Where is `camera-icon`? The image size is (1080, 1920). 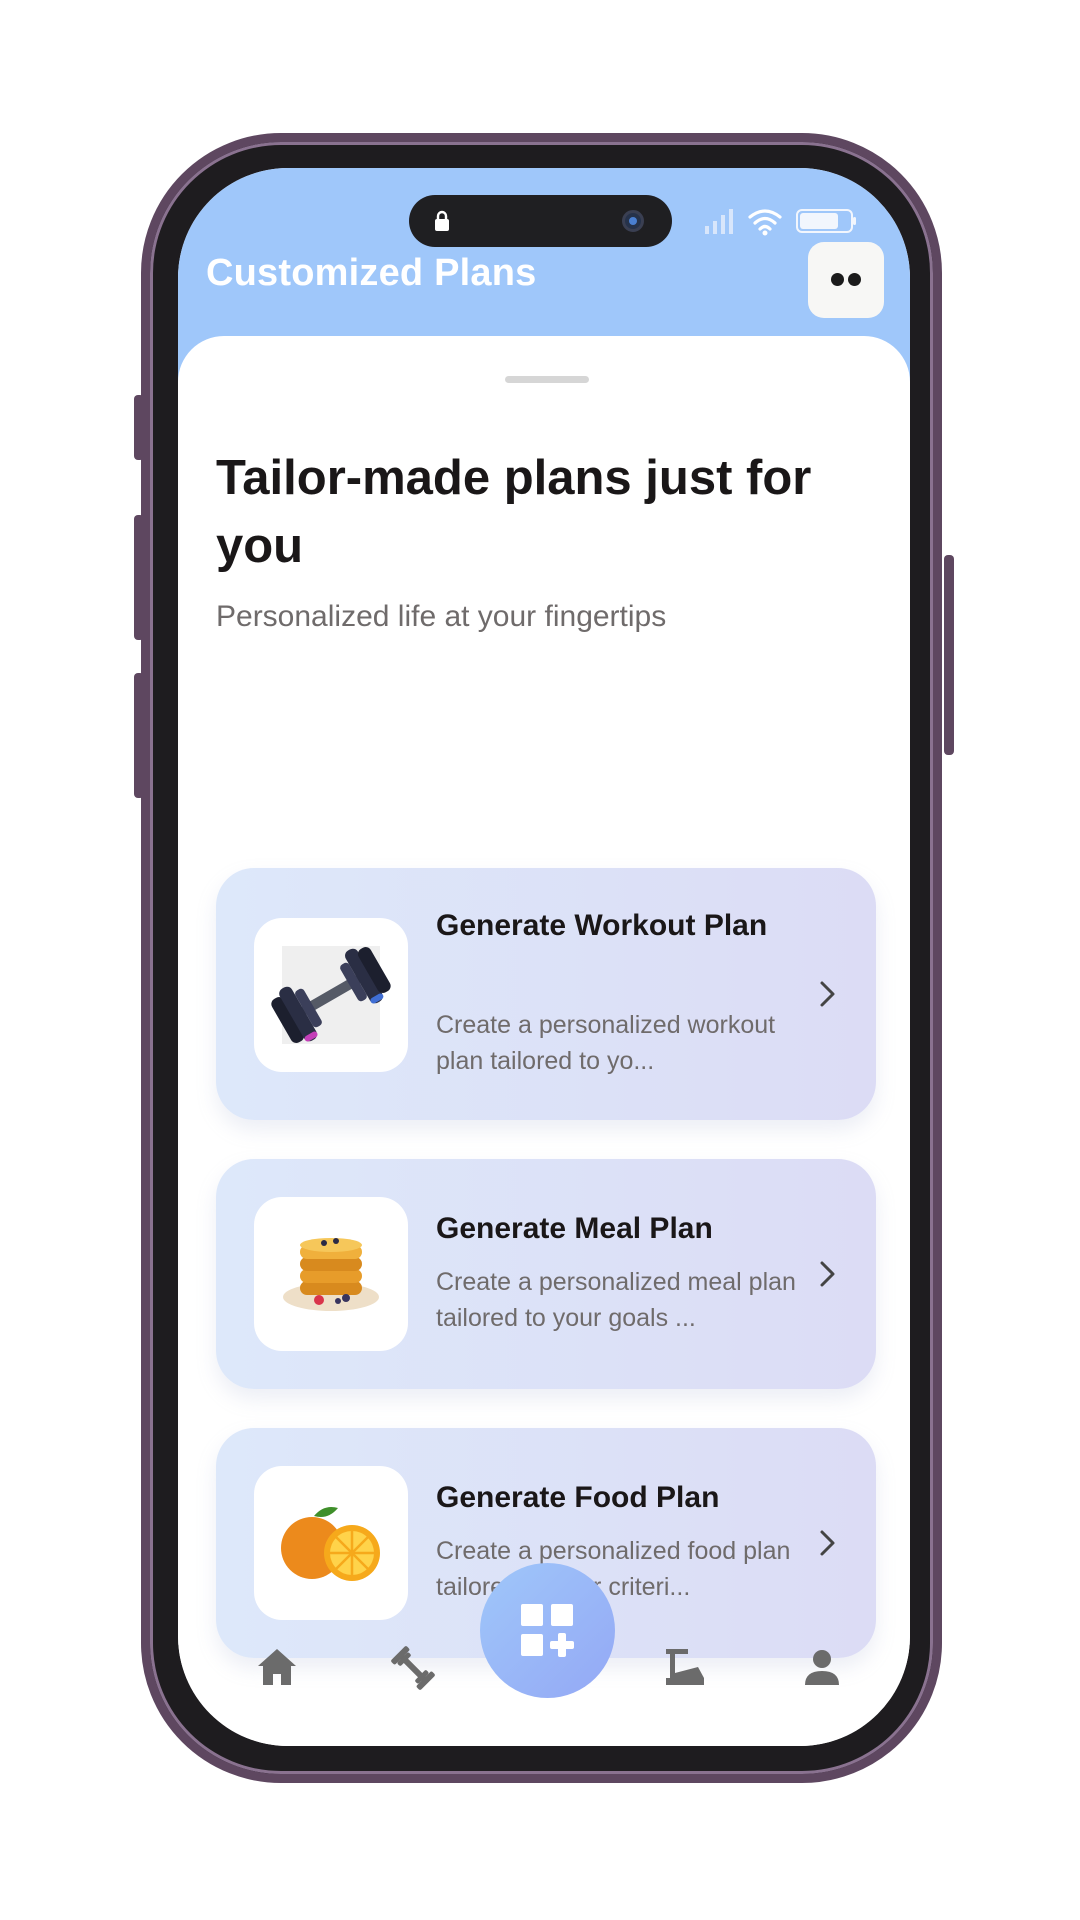 camera-icon is located at coordinates (633, 221).